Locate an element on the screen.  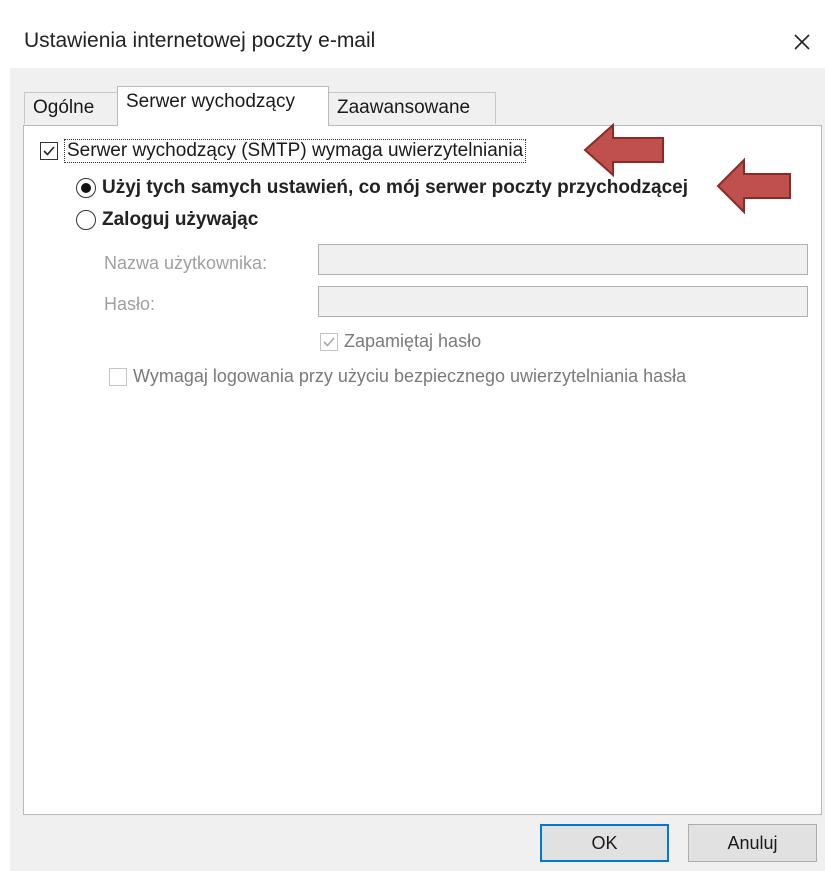
radio-login-row: Zaloguj używając is located at coordinates (167, 220).